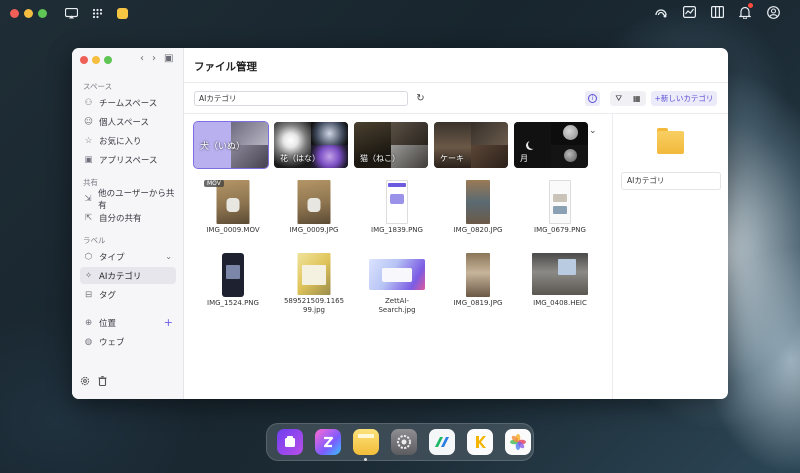 This screenshot has height=473, width=800. I want to click on add-location-button: +, so click(168, 322).